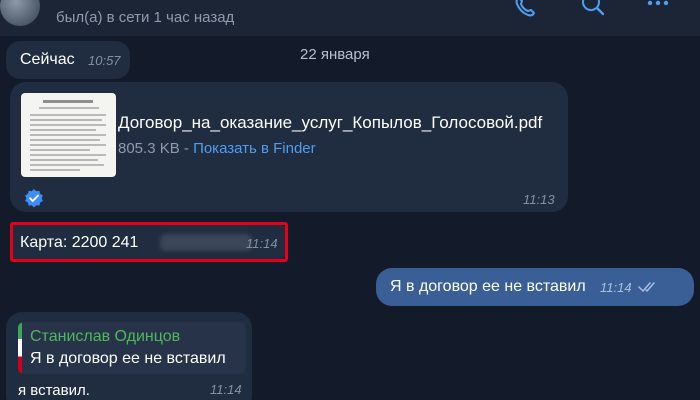 Image resolution: width=700 pixels, height=400 pixels. I want to click on outgoing-message-bubble: Я в договор ее не вставил 11:14, so click(535, 287).